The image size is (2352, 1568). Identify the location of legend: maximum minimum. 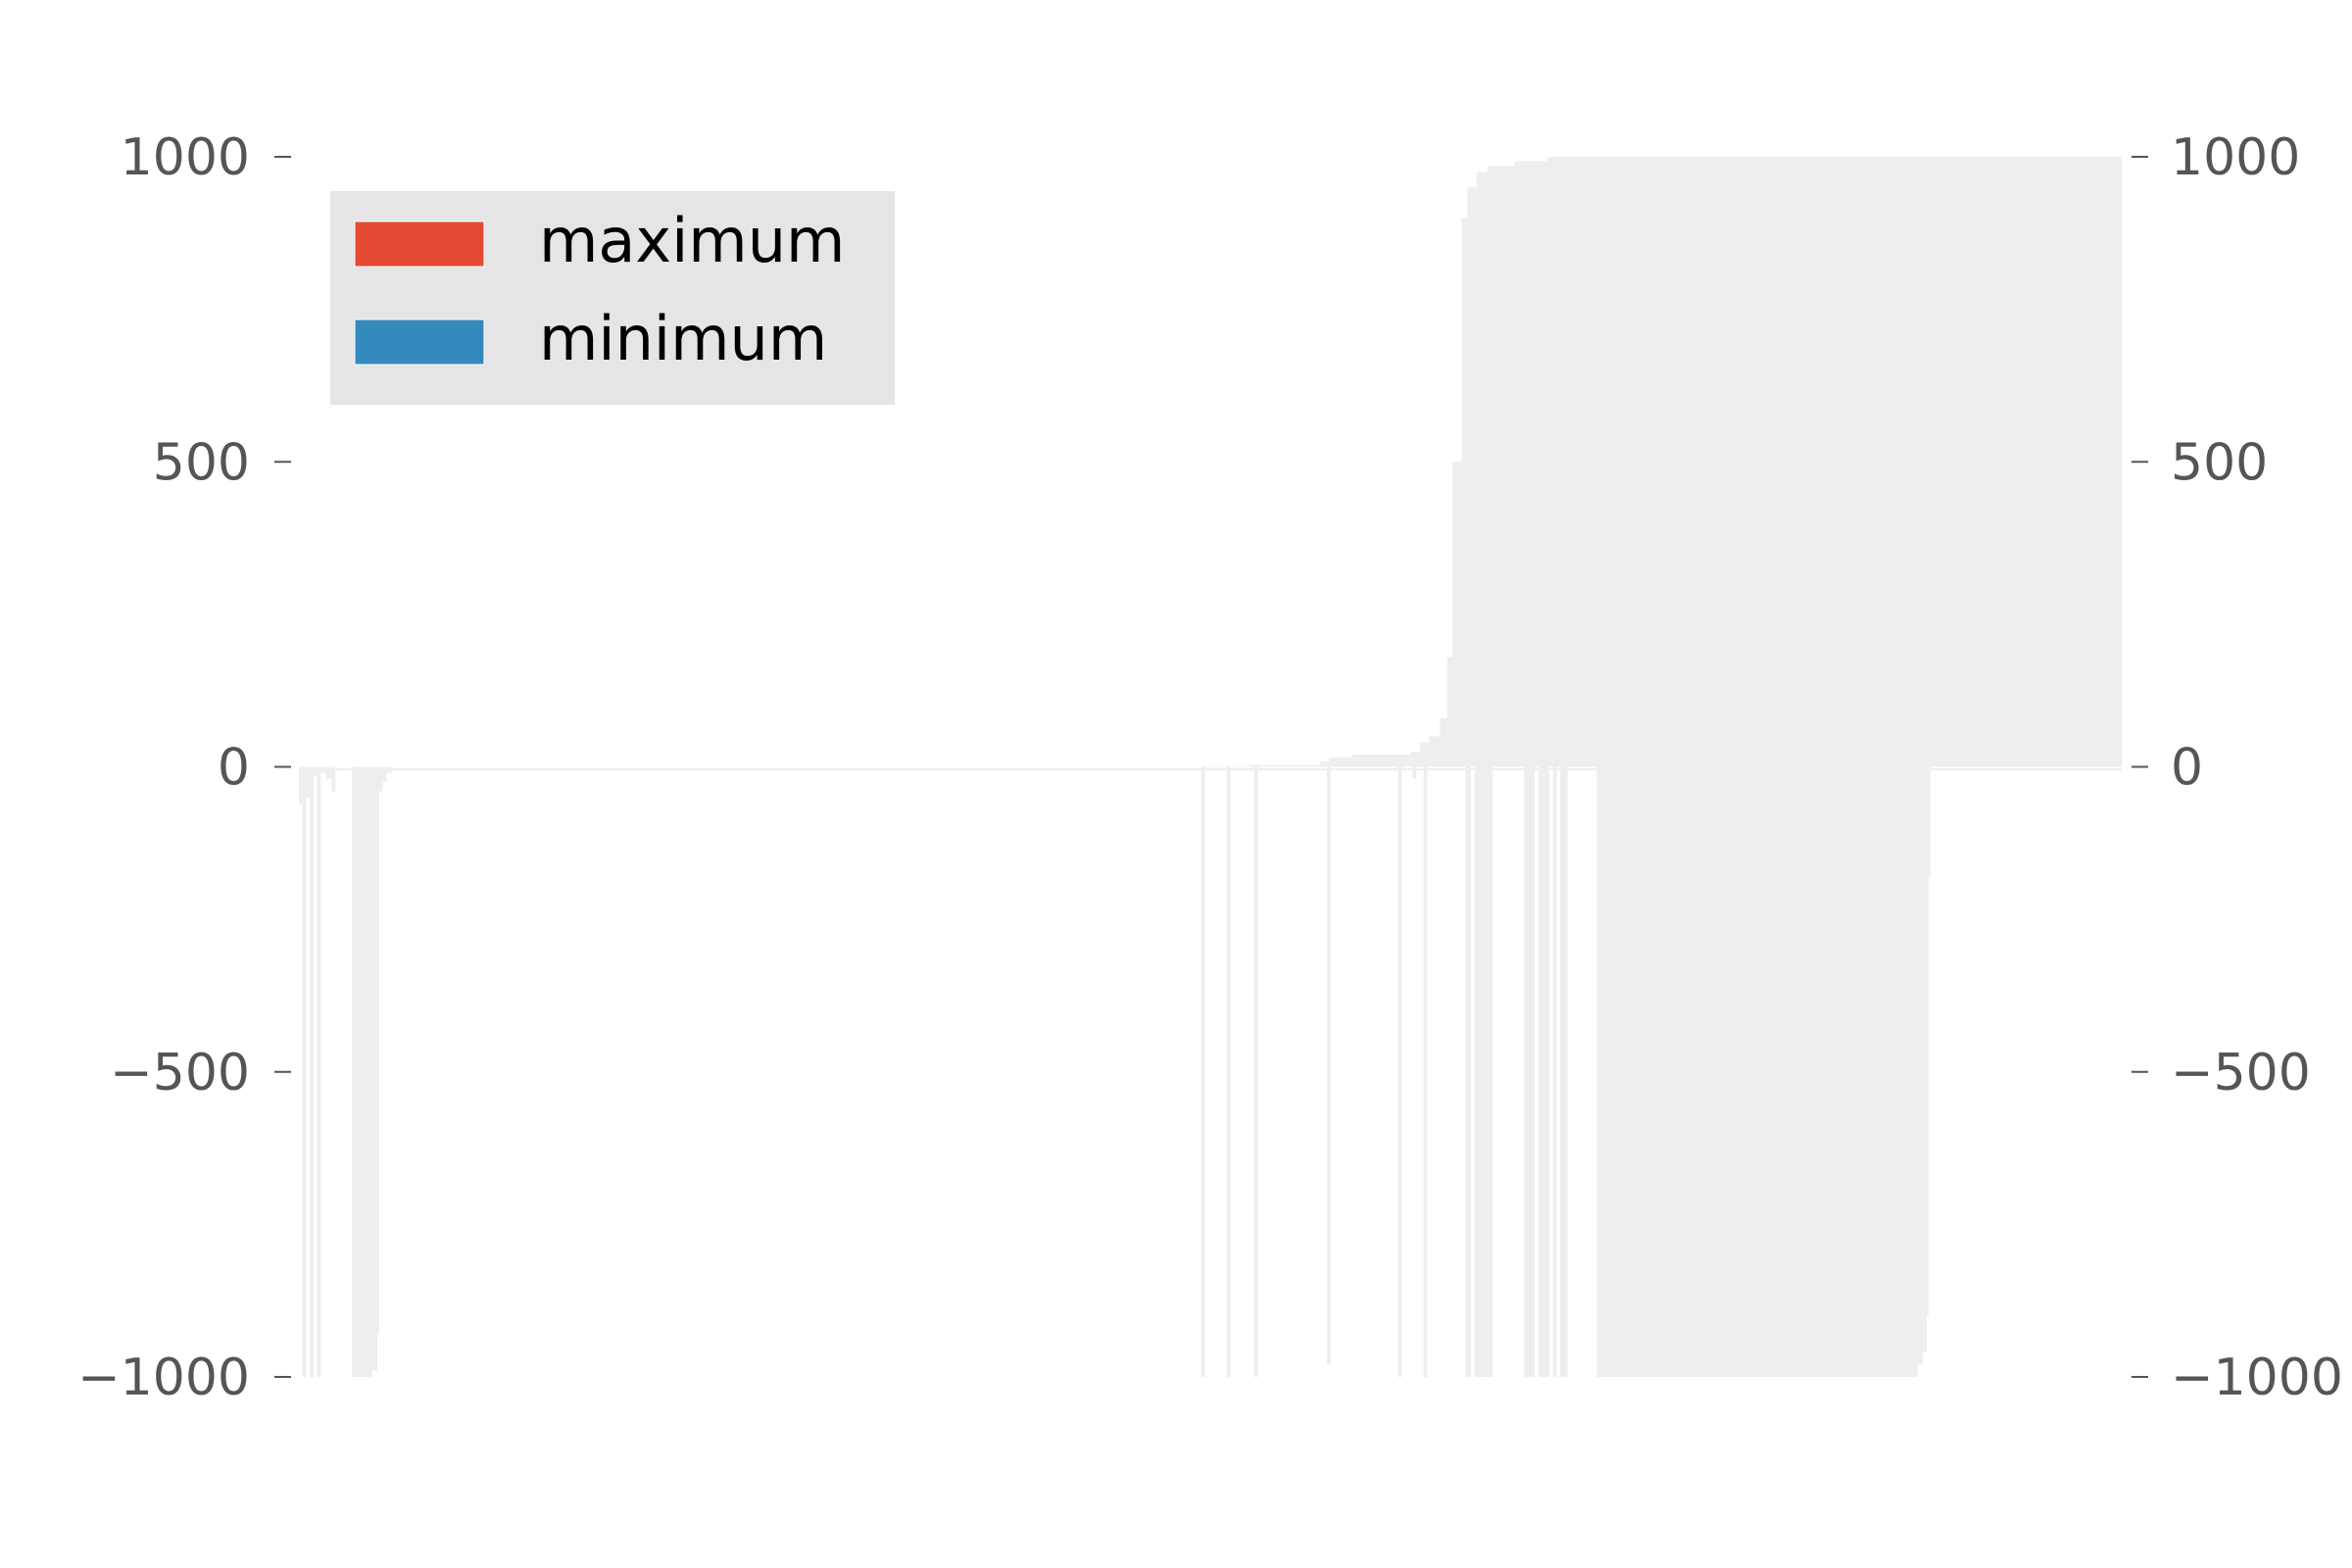
(612, 298).